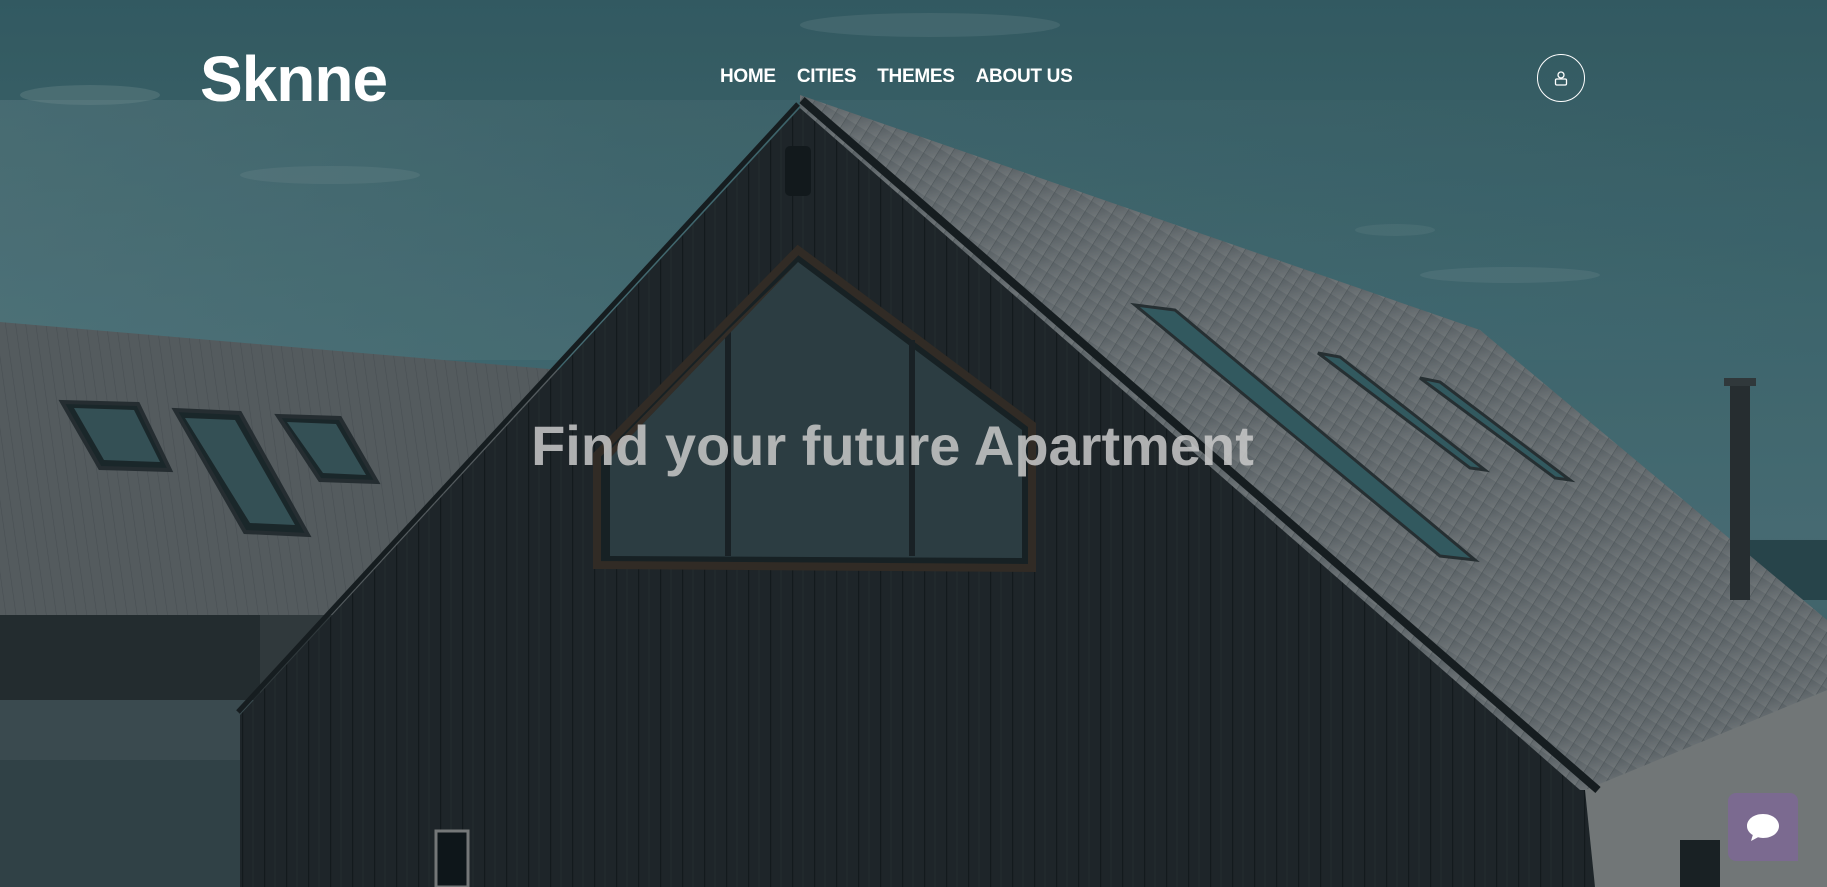  I want to click on nav-about-us: ABOUT US, so click(1024, 77).